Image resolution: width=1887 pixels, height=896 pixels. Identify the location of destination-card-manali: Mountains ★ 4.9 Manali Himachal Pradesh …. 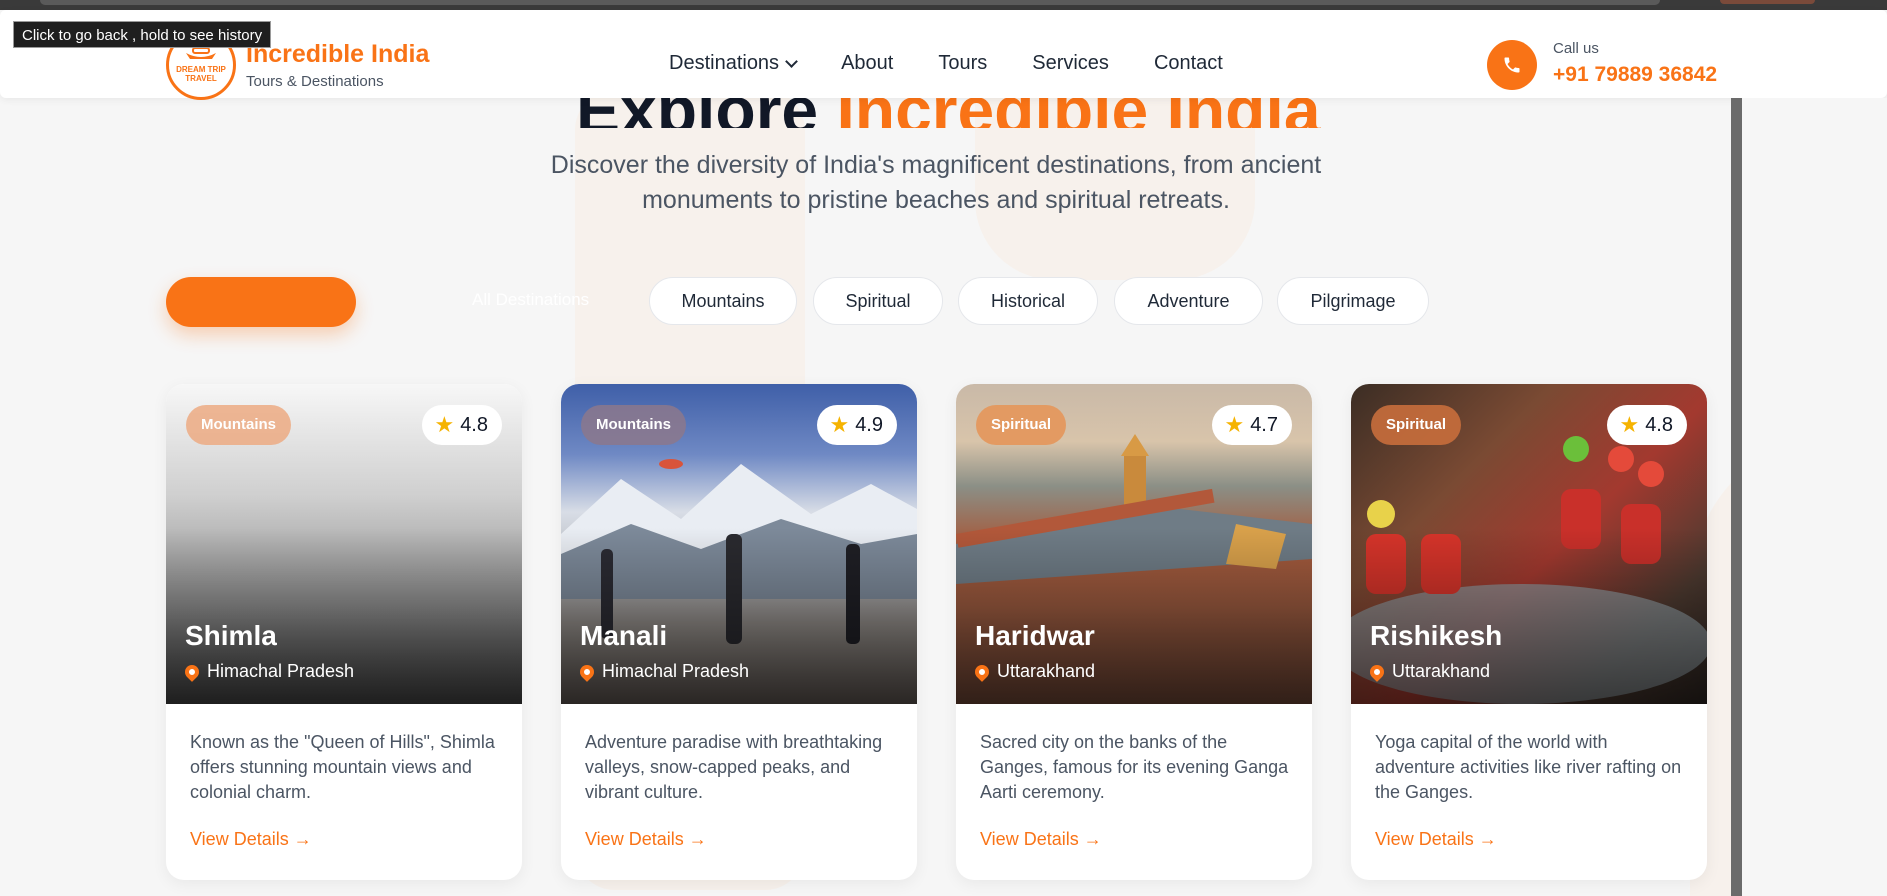
(739, 632).